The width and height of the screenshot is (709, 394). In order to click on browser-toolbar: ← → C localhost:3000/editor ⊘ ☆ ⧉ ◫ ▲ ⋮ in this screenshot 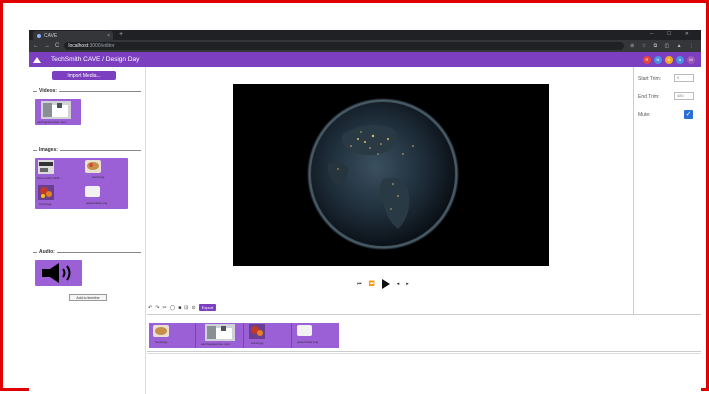, I will do `click(365, 46)`.